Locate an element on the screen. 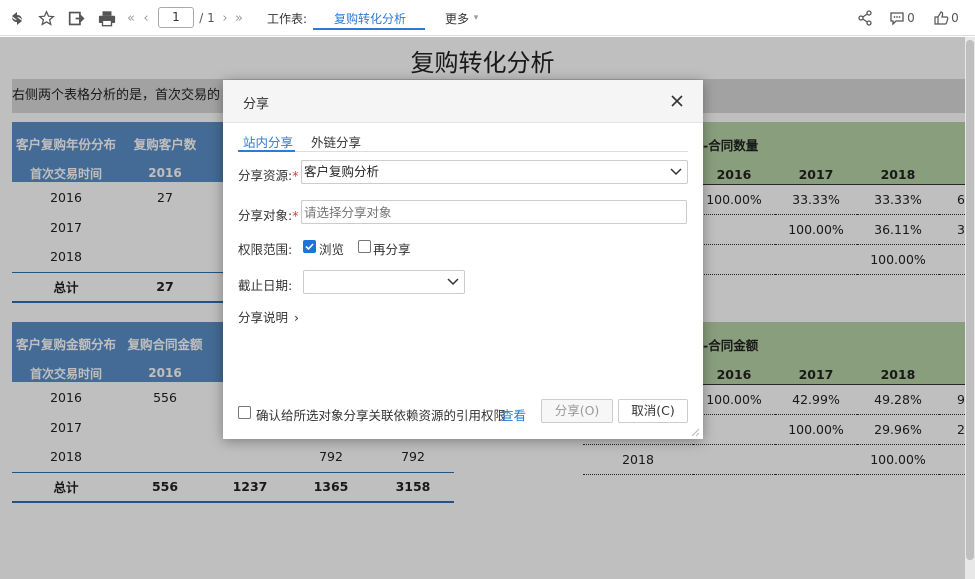 The height and width of the screenshot is (579, 975). confirm-dependency-label: 确认给所选对象分享关联依赖资源的引用权限 is located at coordinates (381, 415).